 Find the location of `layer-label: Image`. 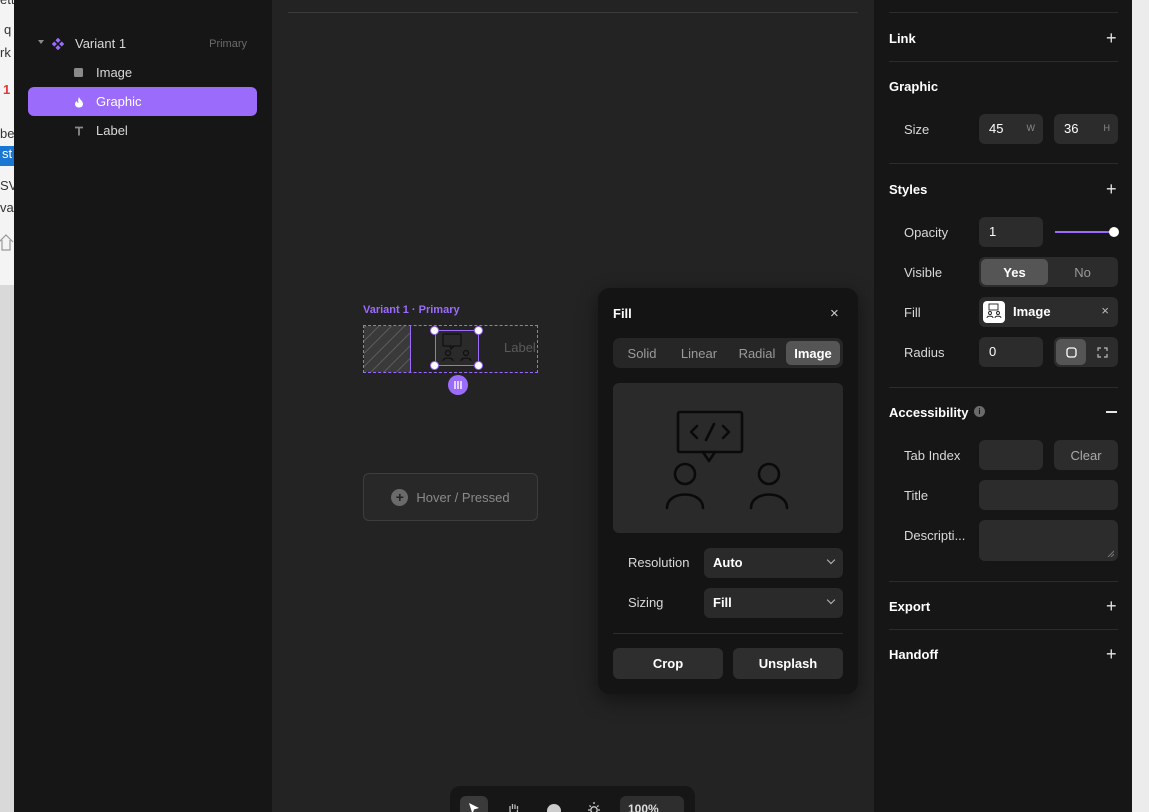

layer-label: Image is located at coordinates (114, 72).